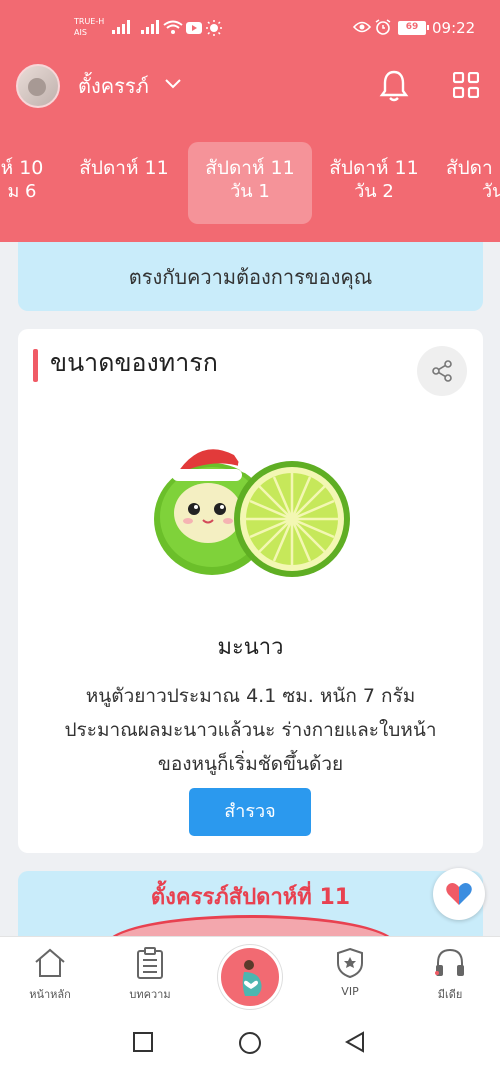 Image resolution: width=500 pixels, height=1069 pixels. Describe the element at coordinates (413, 28) in the screenshot. I see `battery-indicator: 69` at that location.